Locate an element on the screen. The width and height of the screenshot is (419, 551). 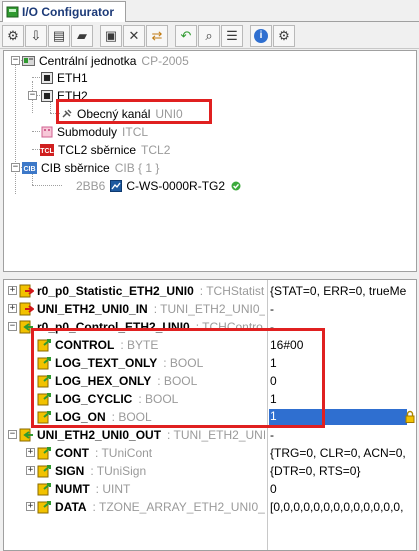
variable-name: UNI_ETH2_UNI0_IN is located at coordinates (92, 309).